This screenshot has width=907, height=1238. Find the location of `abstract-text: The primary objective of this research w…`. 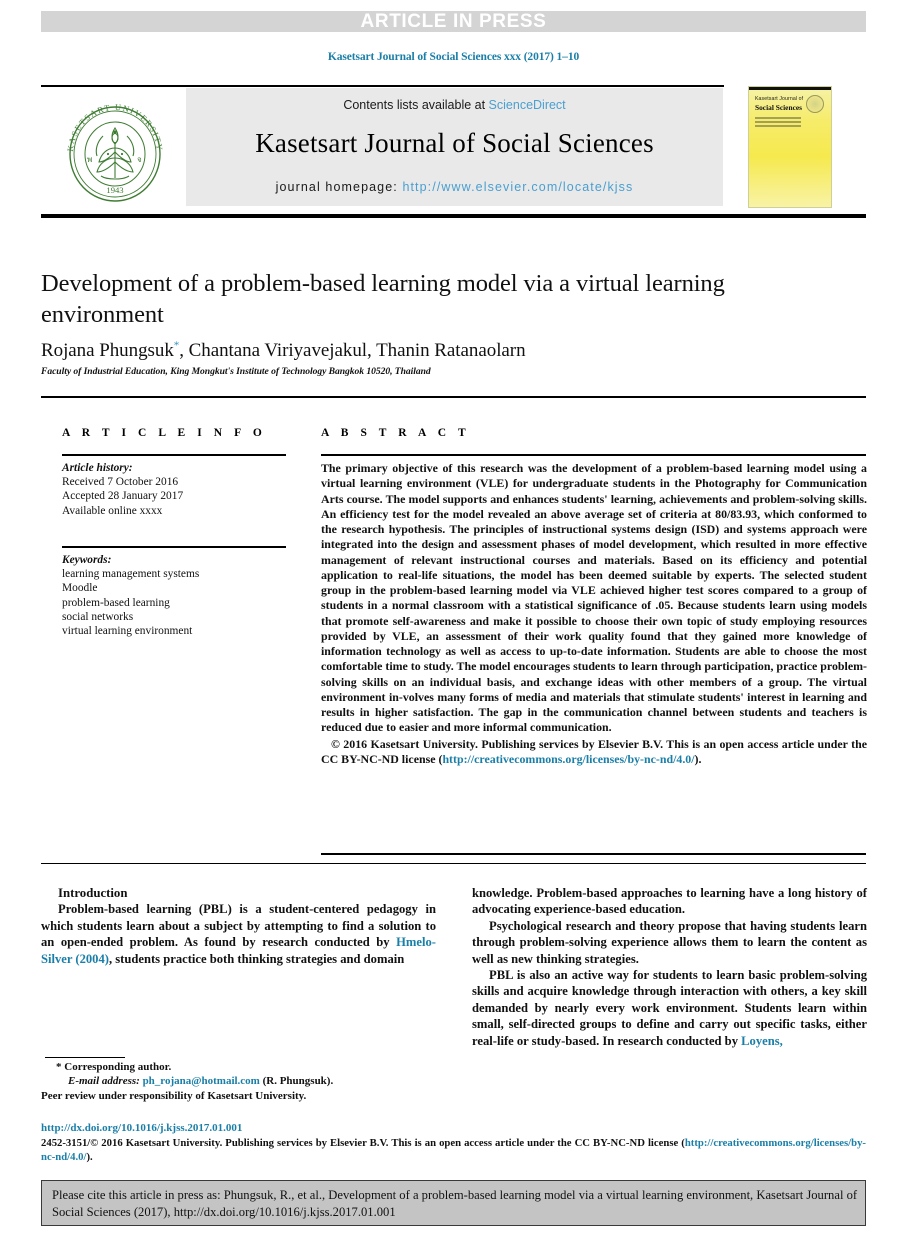

abstract-text: The primary objective of this research w… is located at coordinates (594, 598).